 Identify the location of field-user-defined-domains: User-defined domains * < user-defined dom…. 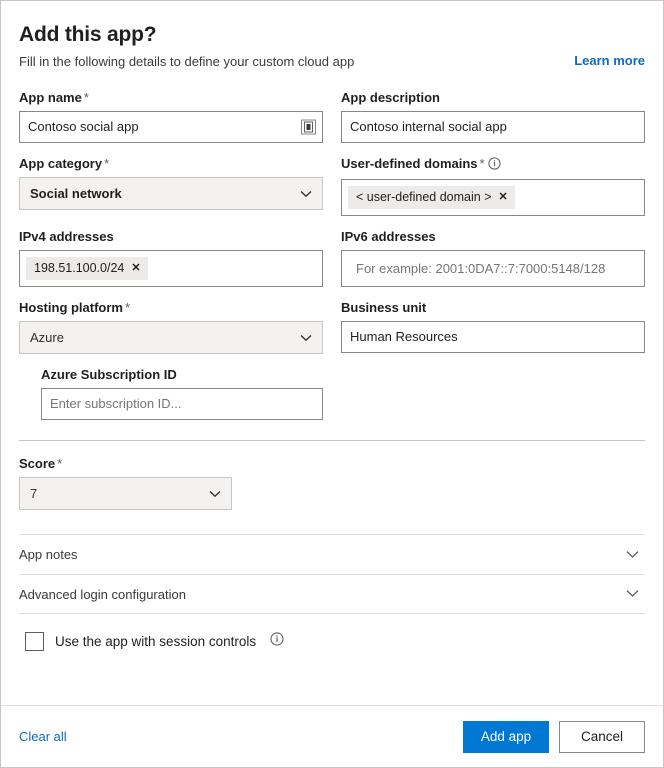
(493, 185).